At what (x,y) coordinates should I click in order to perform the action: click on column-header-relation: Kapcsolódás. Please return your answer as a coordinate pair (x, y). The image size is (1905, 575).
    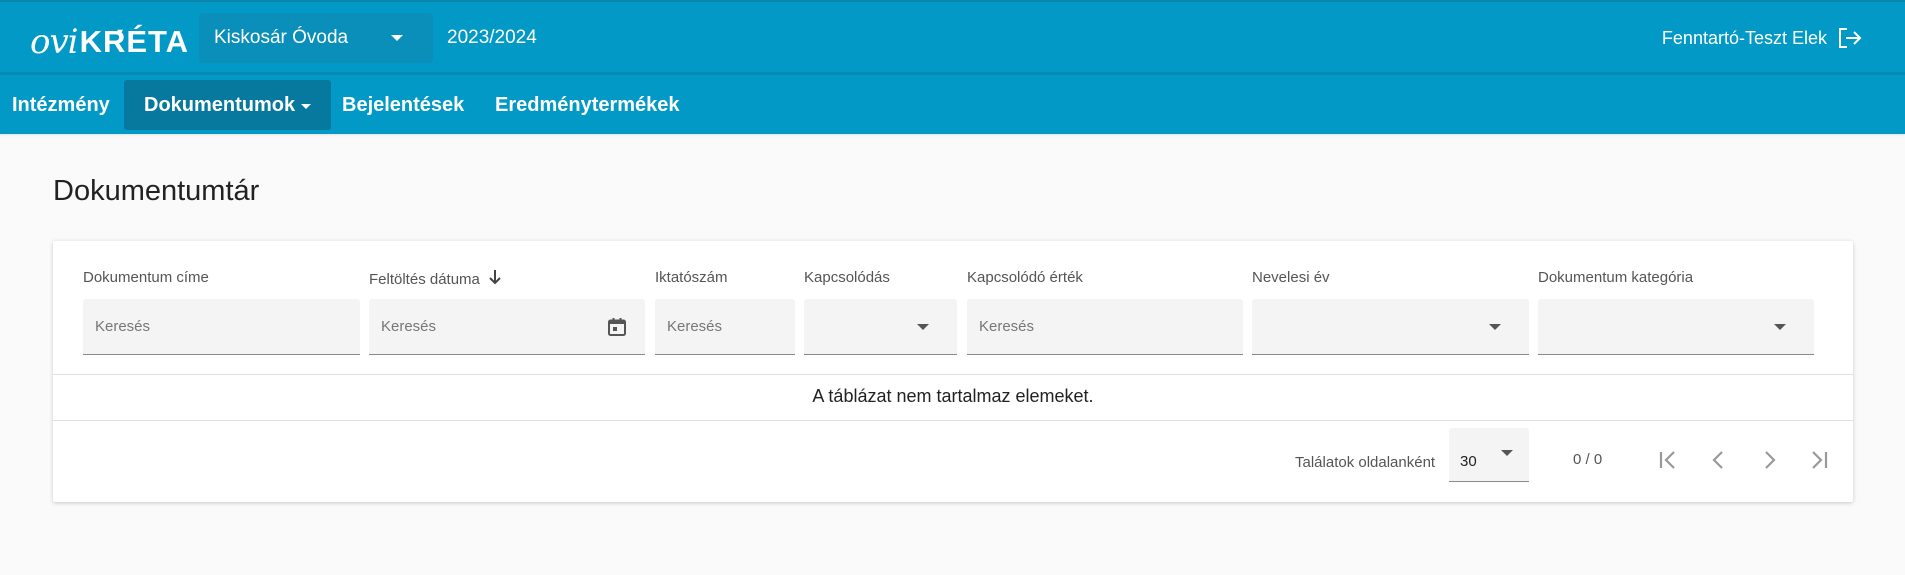
    Looking at the image, I should click on (847, 277).